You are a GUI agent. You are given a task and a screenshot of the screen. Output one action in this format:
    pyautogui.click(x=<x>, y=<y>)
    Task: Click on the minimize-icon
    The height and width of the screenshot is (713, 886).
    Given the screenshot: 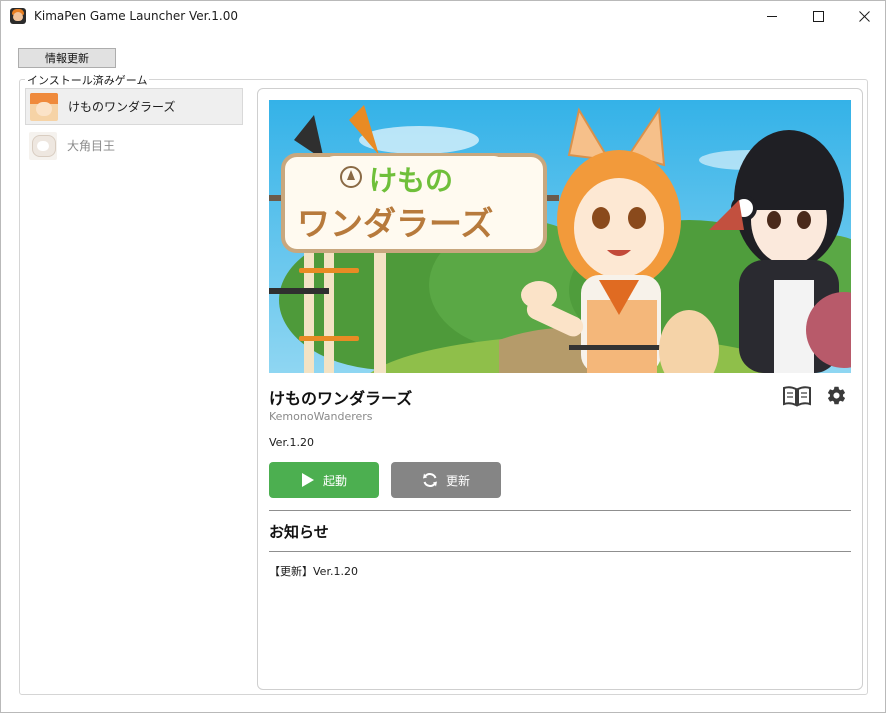 What is the action you would take?
    pyautogui.click(x=772, y=16)
    